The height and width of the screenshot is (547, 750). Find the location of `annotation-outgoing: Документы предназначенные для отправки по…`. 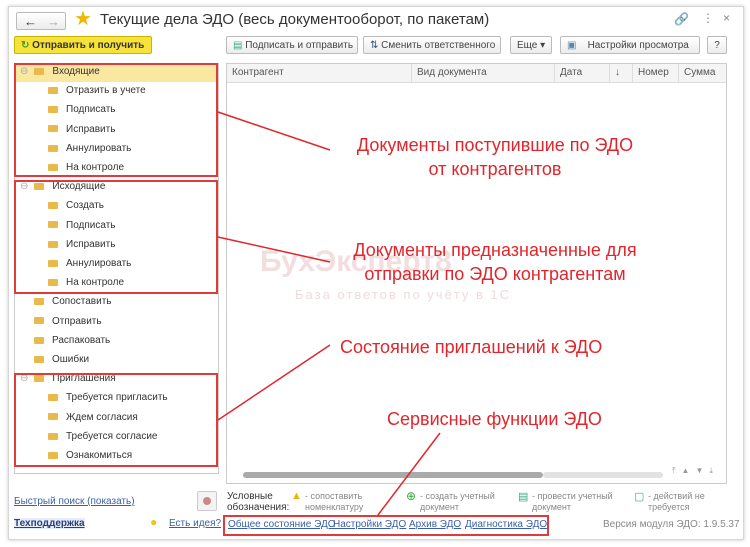

annotation-outgoing: Документы предназначенные для отправки по… is located at coordinates (495, 262).